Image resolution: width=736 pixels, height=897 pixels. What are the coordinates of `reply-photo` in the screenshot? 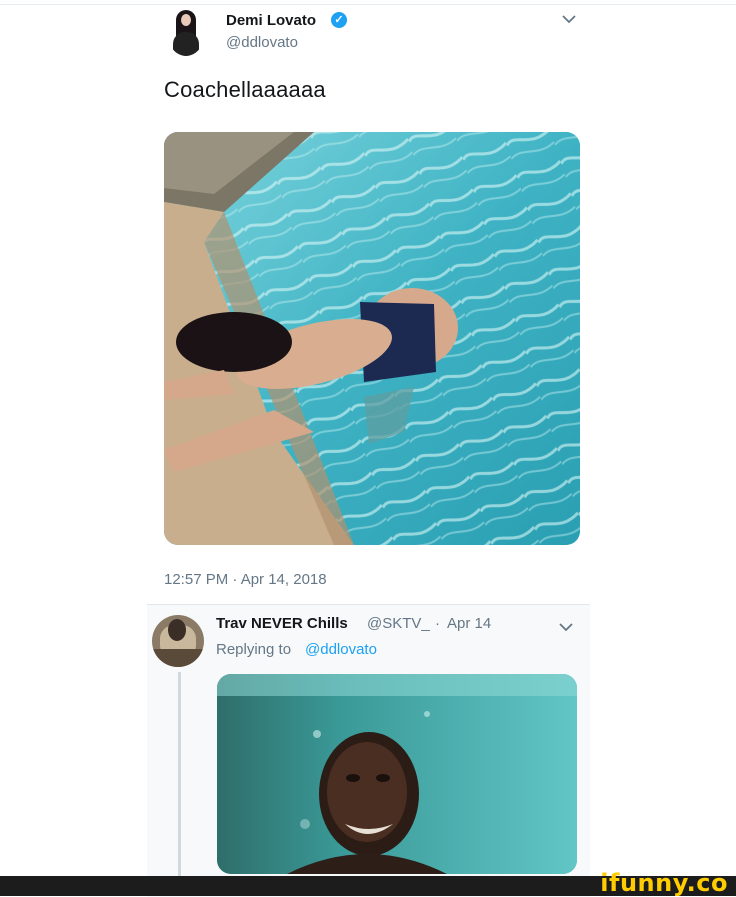 It's located at (397, 774).